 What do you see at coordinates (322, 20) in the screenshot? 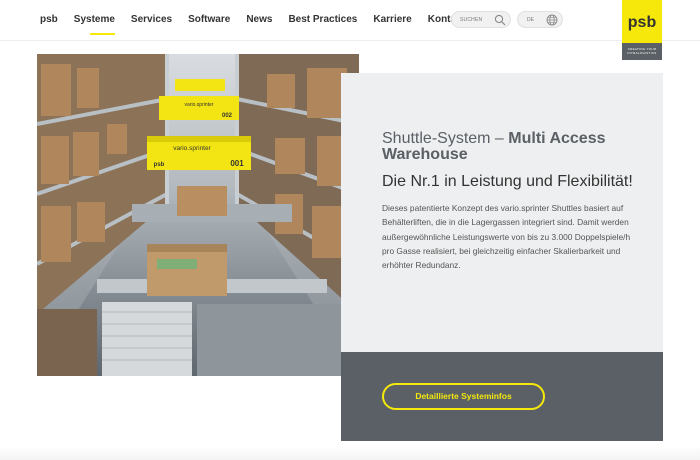
I see `nav-best-practices: Best Practices` at bounding box center [322, 20].